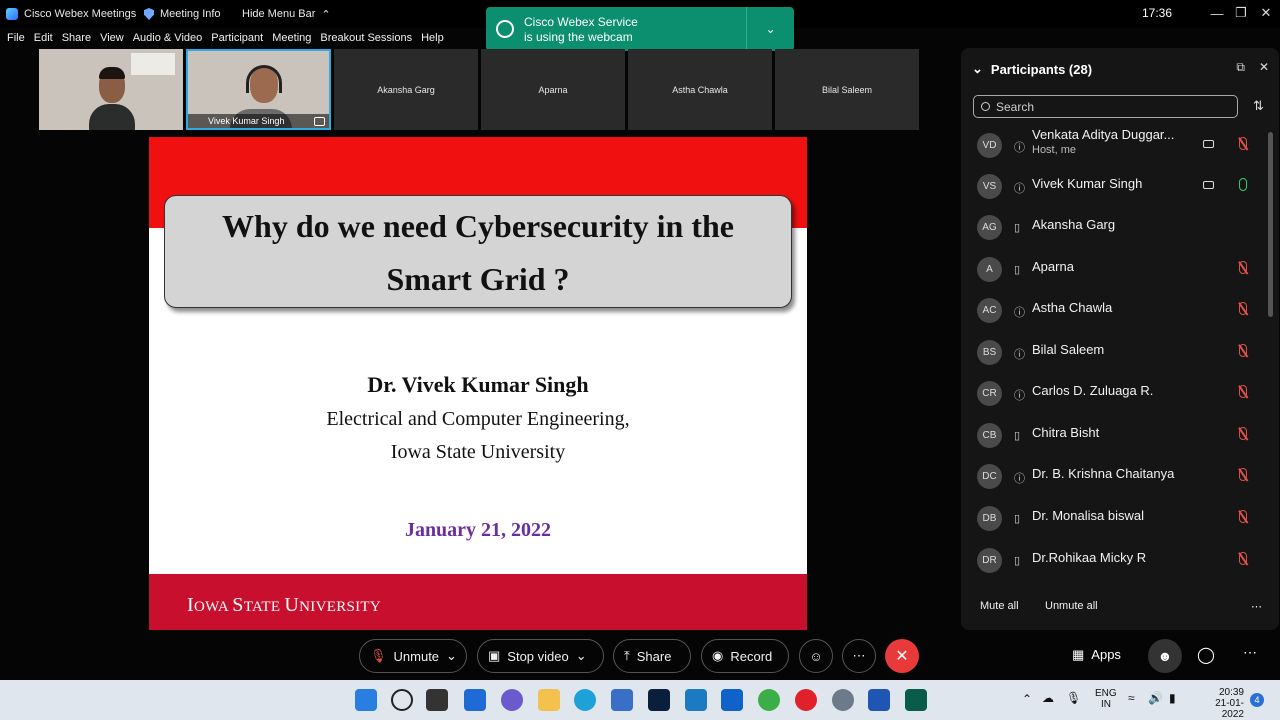  What do you see at coordinates (413, 656) in the screenshot?
I see `unmute-button: 🎙 Unmute ⌄` at bounding box center [413, 656].